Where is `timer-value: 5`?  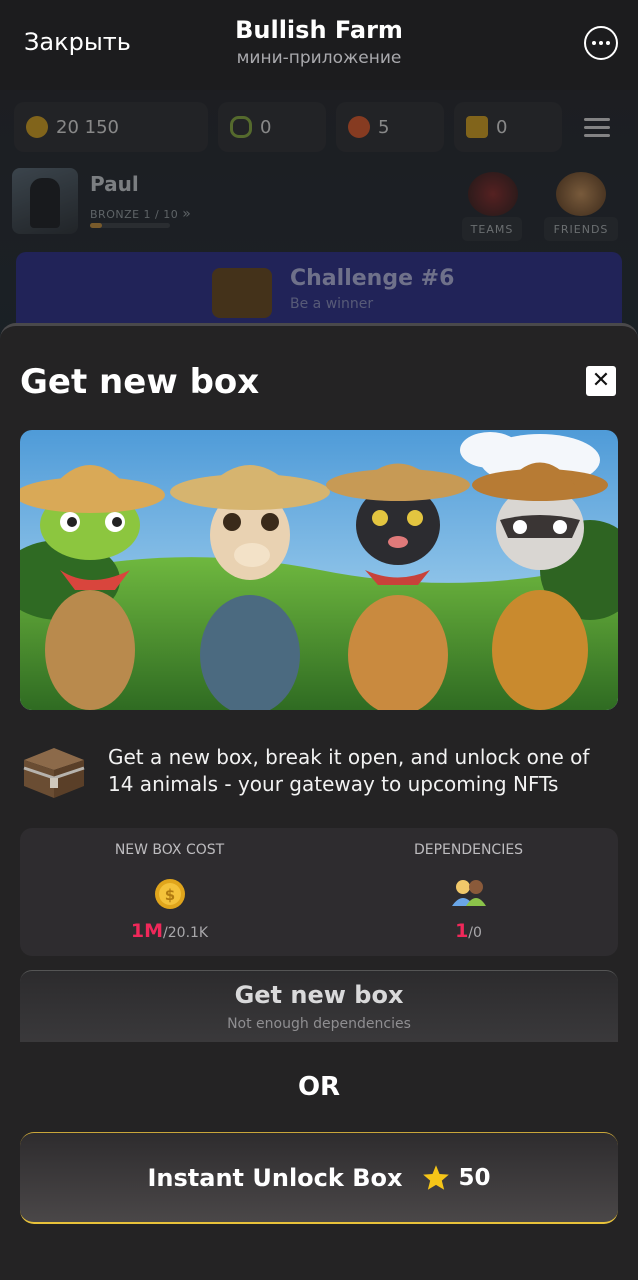
timer-value: 5 is located at coordinates (384, 127).